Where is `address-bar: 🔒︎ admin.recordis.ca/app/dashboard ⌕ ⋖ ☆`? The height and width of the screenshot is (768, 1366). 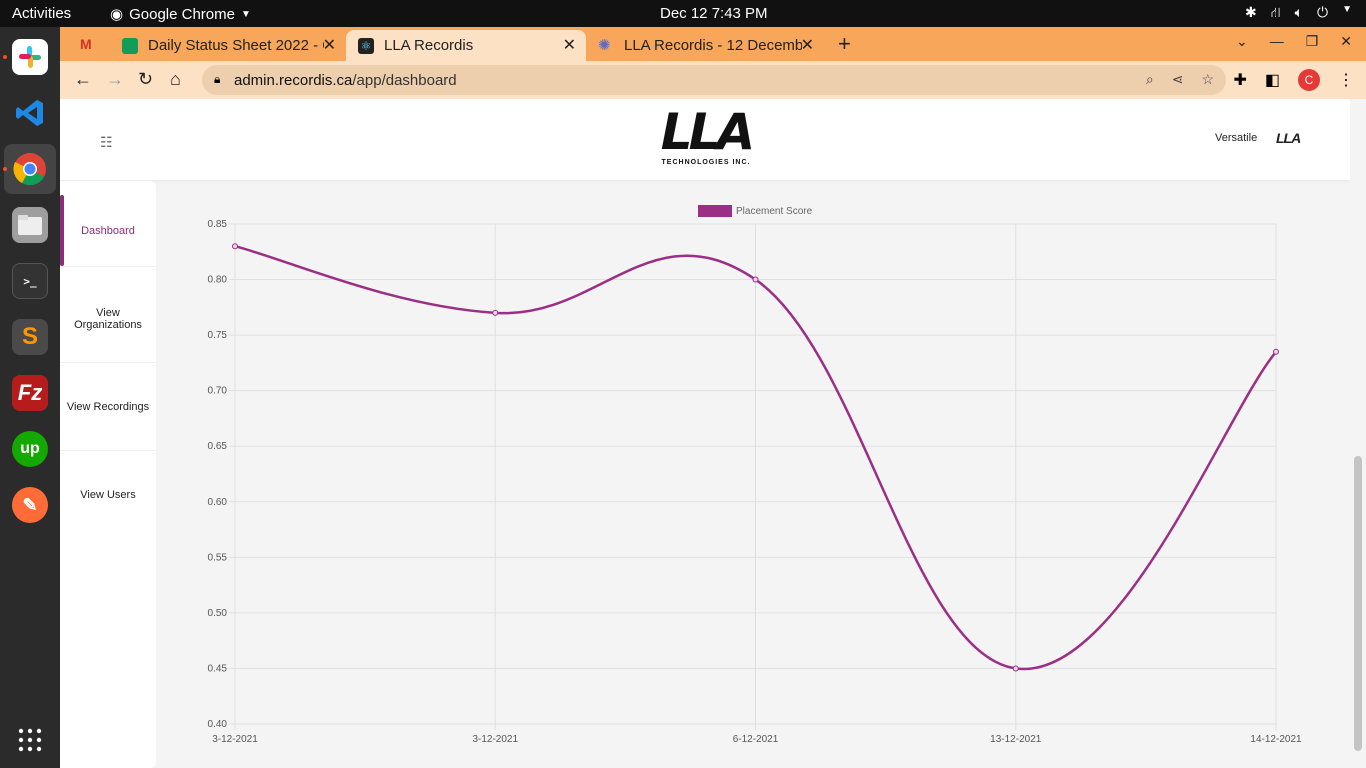
address-bar: 🔒︎ admin.recordis.ca/app/dashboard ⌕ ⋖ ☆ is located at coordinates (714, 80).